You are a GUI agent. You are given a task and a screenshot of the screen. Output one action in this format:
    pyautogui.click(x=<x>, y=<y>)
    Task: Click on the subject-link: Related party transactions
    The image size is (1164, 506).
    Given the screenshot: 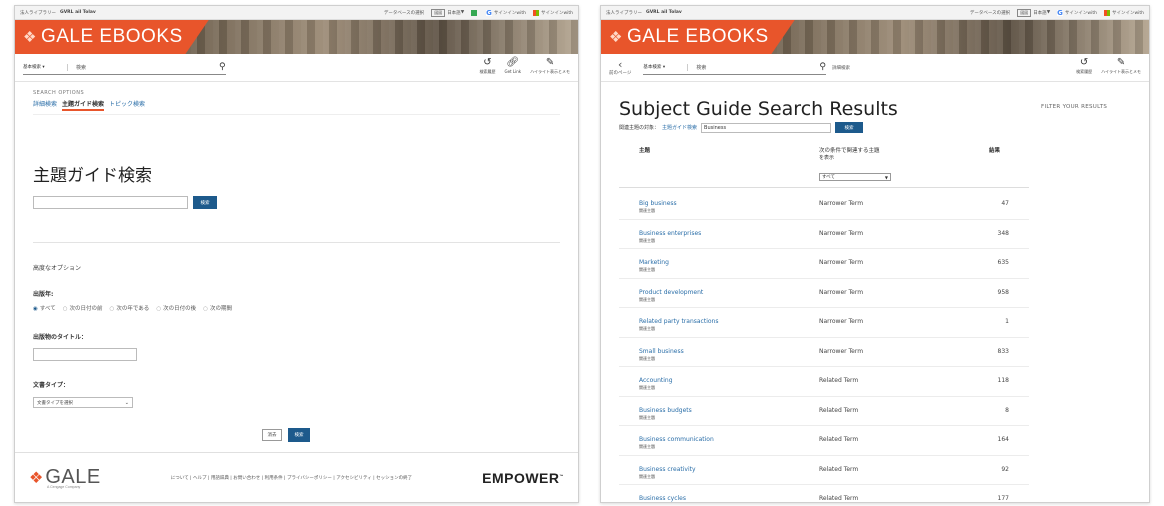 What is the action you would take?
    pyautogui.click(x=678, y=321)
    